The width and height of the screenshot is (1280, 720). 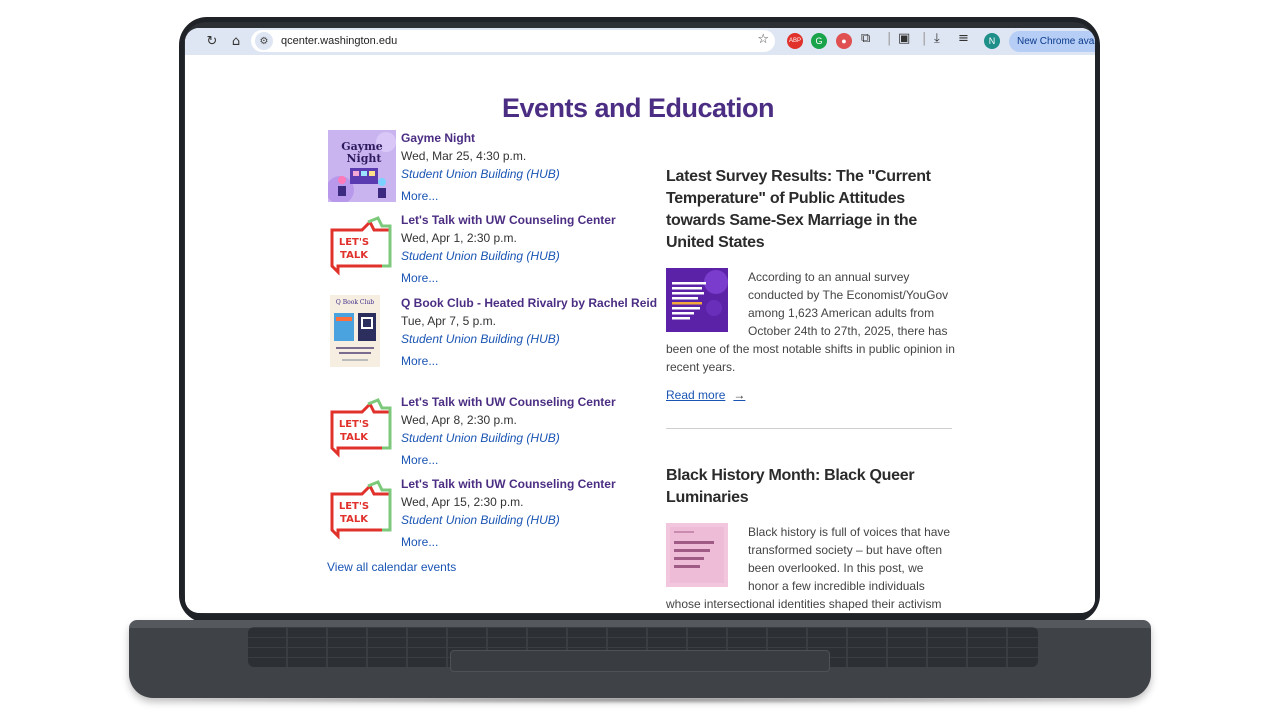 What do you see at coordinates (795, 41) in the screenshot?
I see `adblock-extension-icon: ABP` at bounding box center [795, 41].